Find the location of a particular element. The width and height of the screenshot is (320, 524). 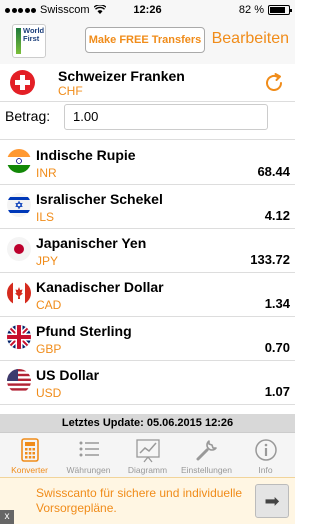

tab-diagramm: Diagramm is located at coordinates (147, 455).